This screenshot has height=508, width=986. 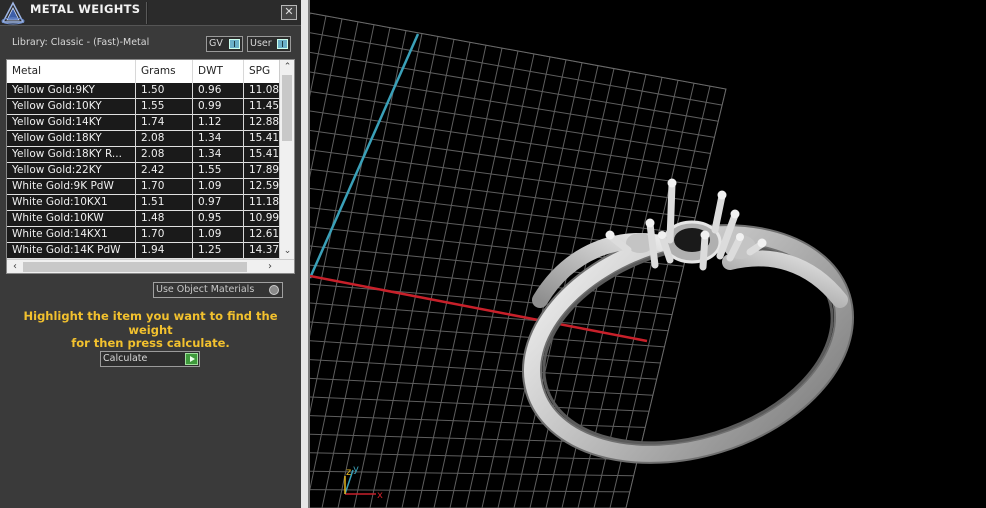 What do you see at coordinates (304, 254) in the screenshot?
I see `panel-splitter` at bounding box center [304, 254].